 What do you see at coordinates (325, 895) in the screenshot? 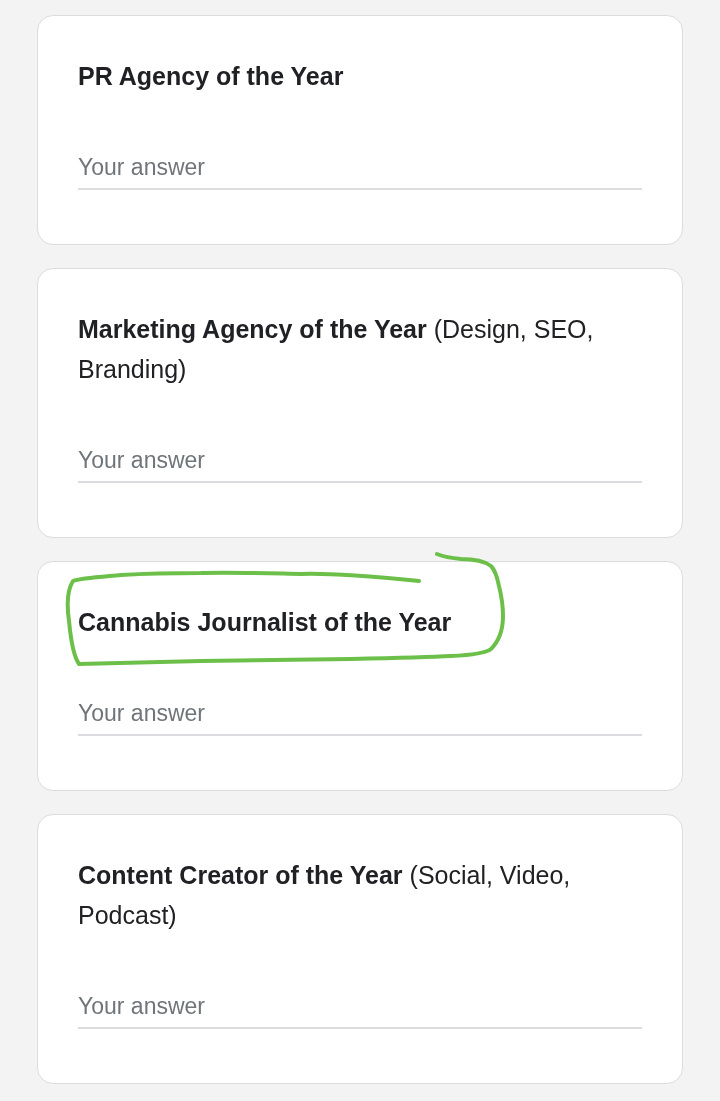
I see `question-title: Content Creator of the Year (Social, Video, Podcast)` at bounding box center [325, 895].